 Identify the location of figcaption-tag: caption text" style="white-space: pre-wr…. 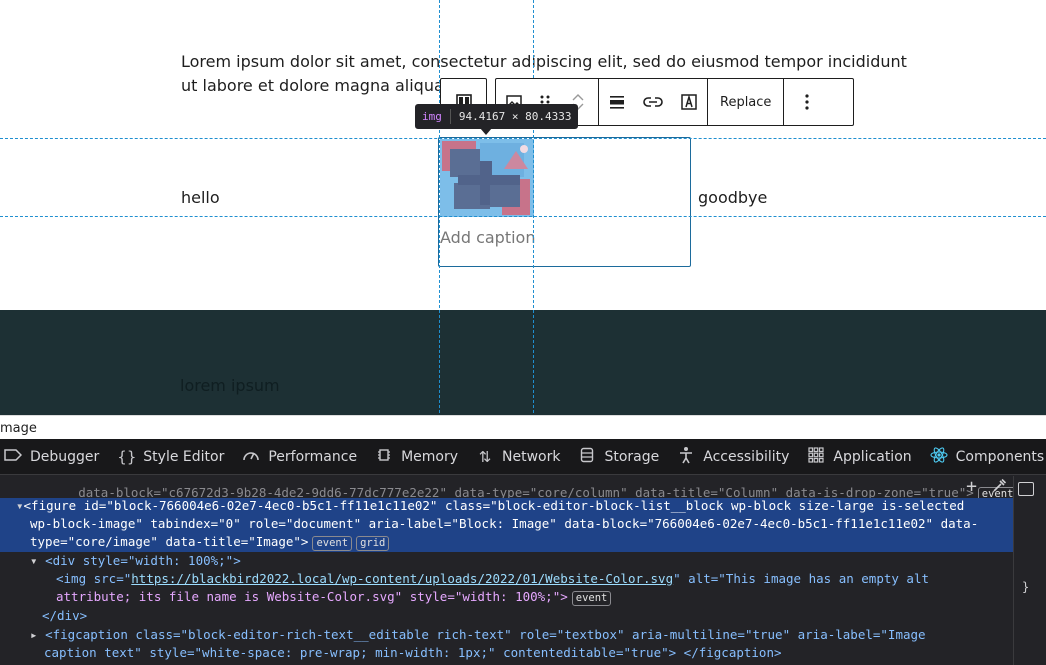
(413, 652).